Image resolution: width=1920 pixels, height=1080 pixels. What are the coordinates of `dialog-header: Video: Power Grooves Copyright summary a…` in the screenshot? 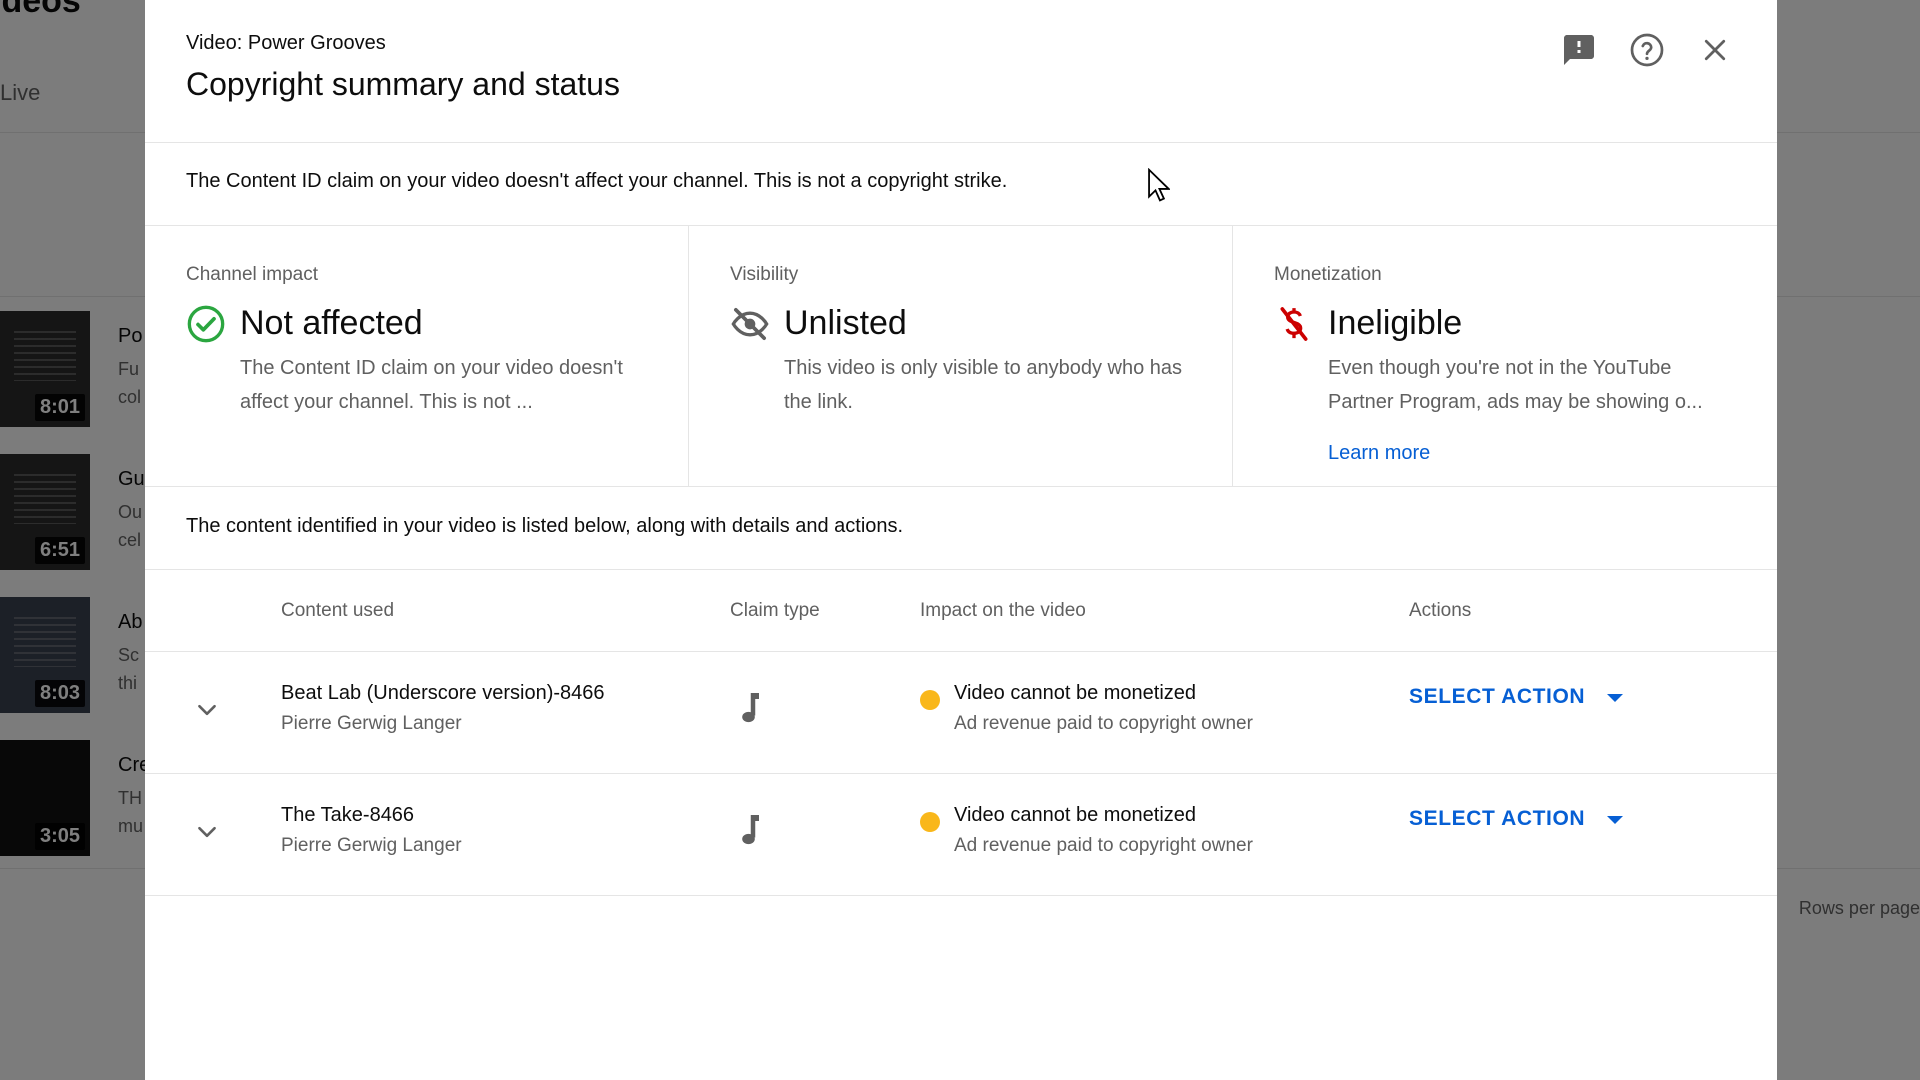 It's located at (961, 71).